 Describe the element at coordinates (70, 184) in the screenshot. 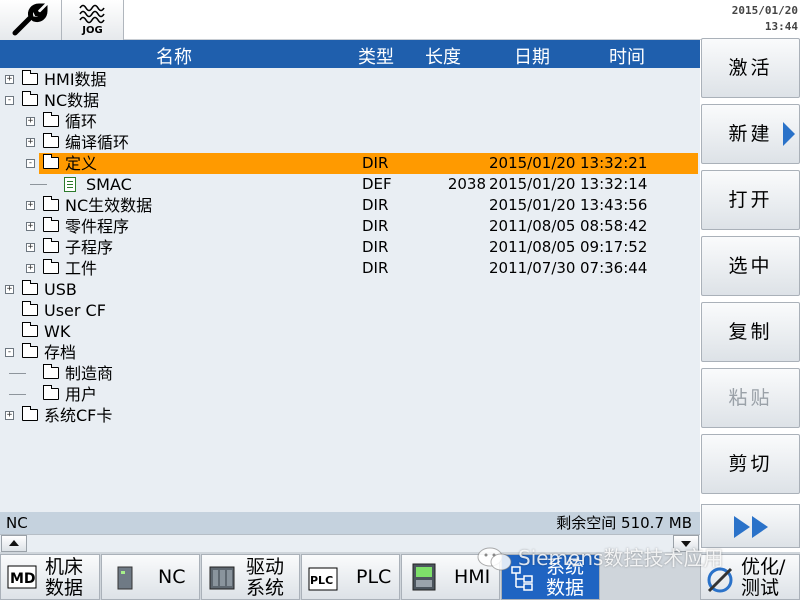

I see `document-icon` at that location.